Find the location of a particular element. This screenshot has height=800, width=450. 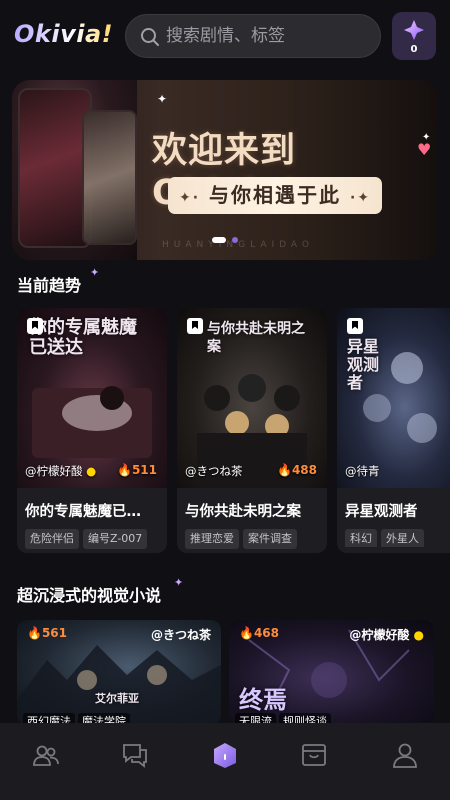

story-cover: 与你共赴未明之案 is located at coordinates (252, 398).